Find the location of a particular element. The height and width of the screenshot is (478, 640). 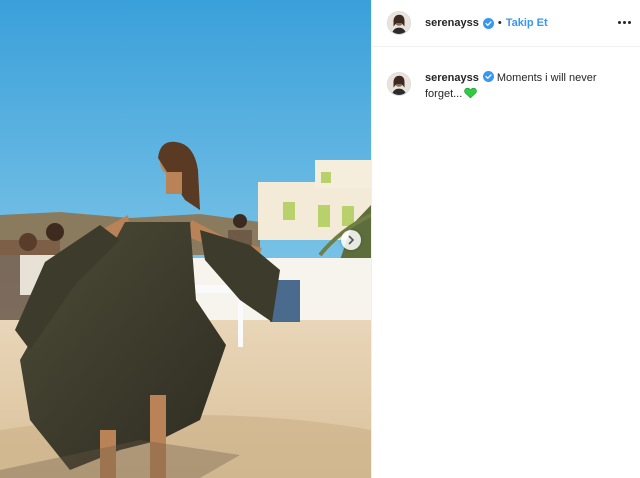

follow-button: Takip Et is located at coordinates (527, 23).